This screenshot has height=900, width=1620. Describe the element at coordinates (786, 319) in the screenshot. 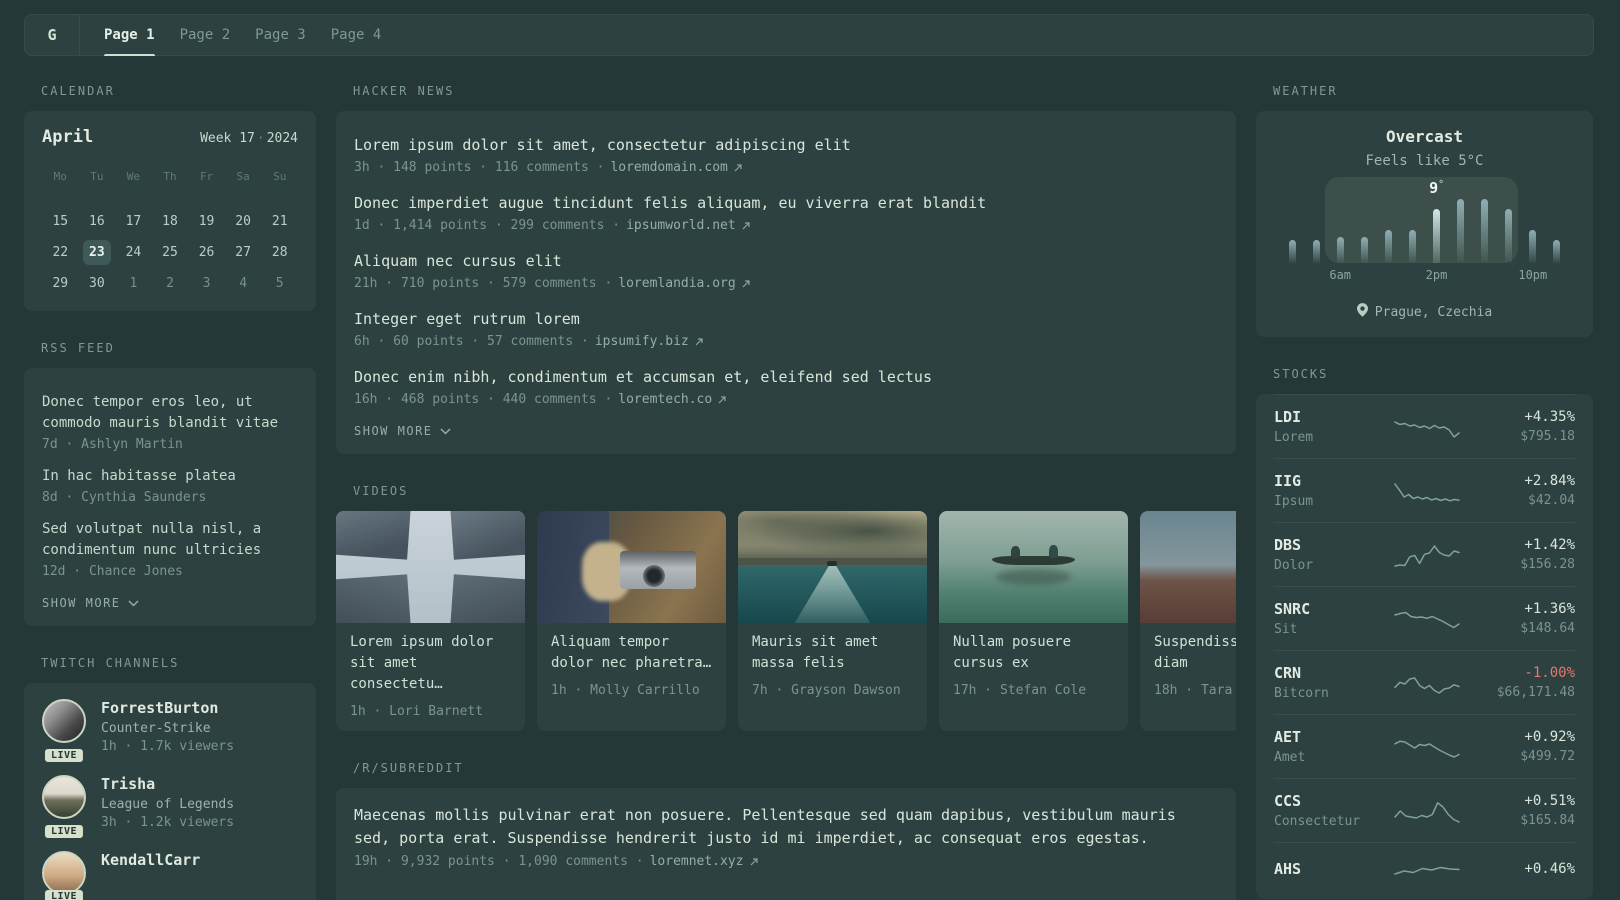

I see `hackernews-item-title: Integer eget rutrum lorem` at that location.